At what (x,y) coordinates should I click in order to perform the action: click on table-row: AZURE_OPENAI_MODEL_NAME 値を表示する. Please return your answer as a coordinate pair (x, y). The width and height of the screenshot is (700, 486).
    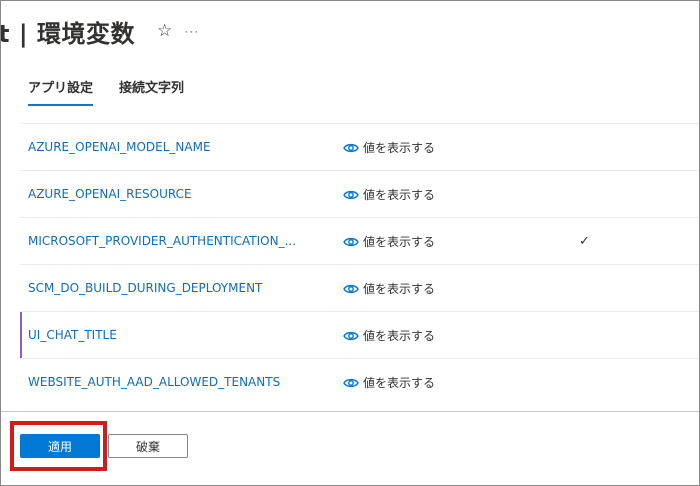
    Looking at the image, I should click on (360, 146).